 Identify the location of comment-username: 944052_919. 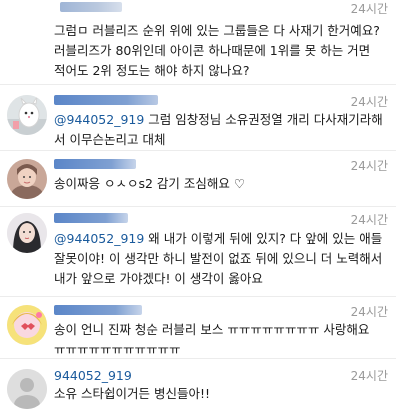
(93, 376).